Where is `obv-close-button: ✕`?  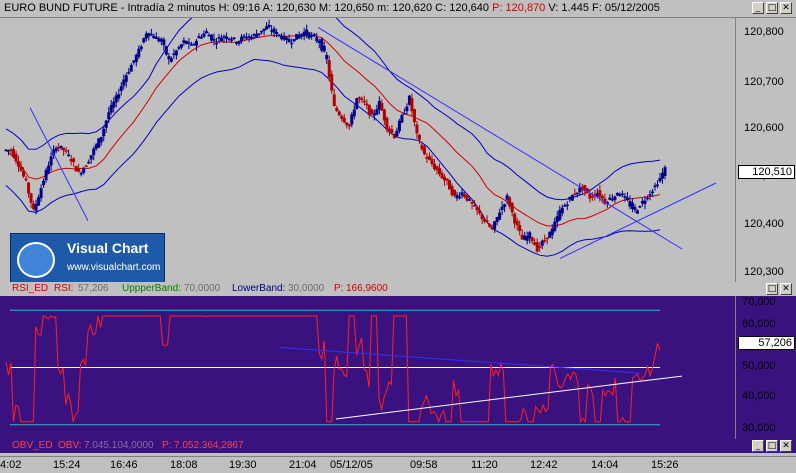
obv-close-button: ✕ is located at coordinates (786, 446).